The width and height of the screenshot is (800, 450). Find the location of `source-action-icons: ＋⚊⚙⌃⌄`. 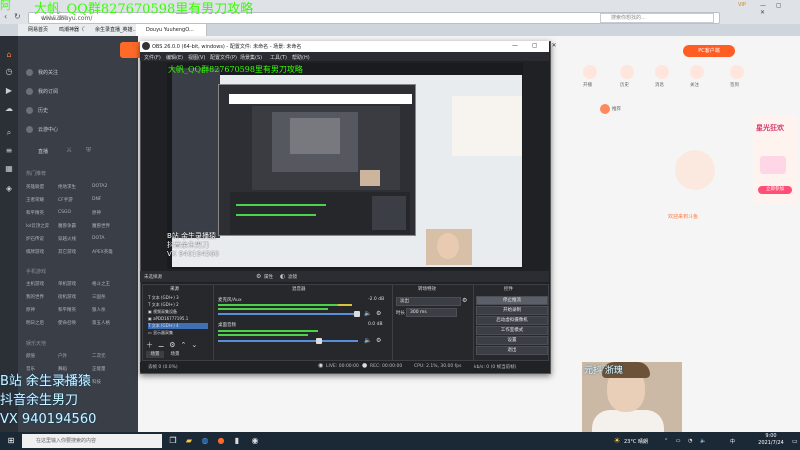

source-action-icons: ＋⚊⚙⌃⌄ is located at coordinates (174, 345).